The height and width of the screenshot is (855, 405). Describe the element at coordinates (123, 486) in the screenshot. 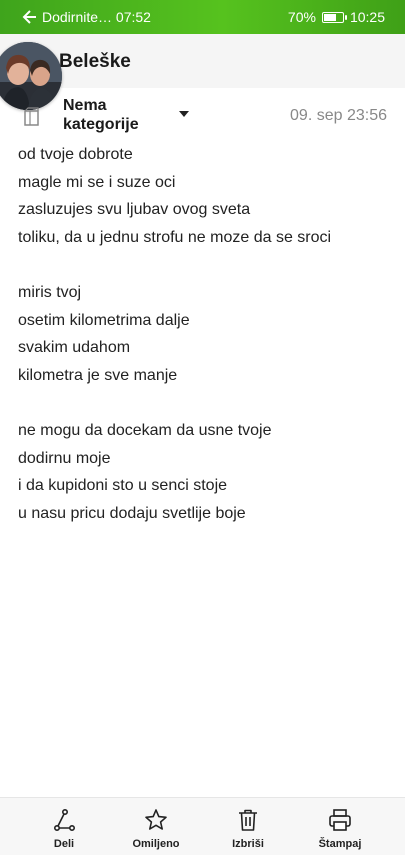

I see `note-line: i da kupidoni sto u senci stoje` at that location.